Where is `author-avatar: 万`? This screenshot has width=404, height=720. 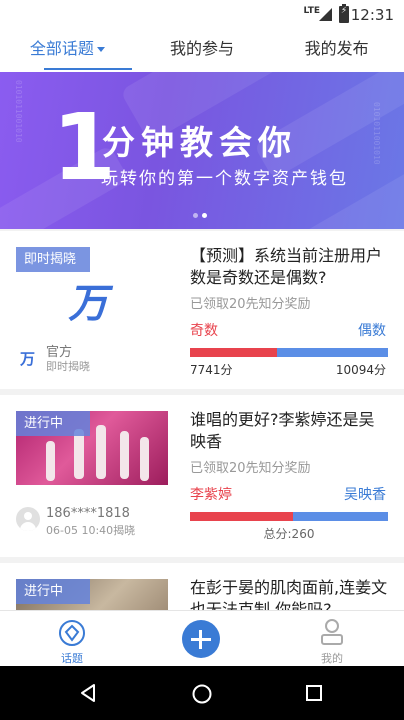
author-avatar: 万 is located at coordinates (28, 359).